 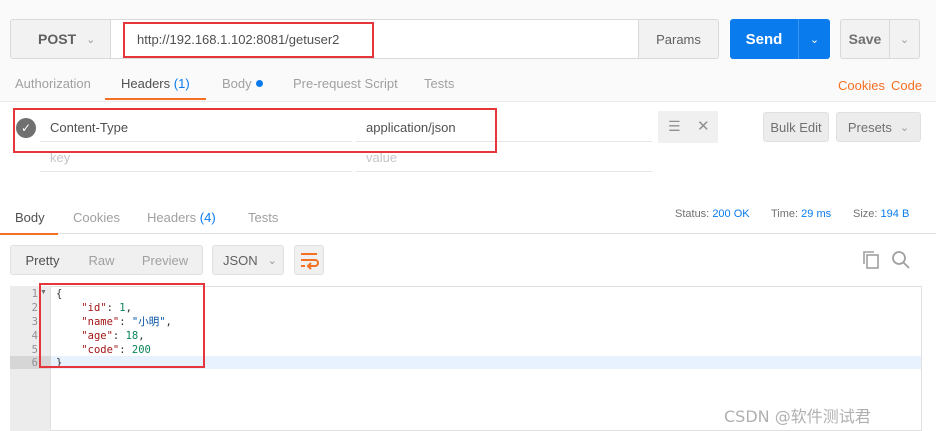 I want to click on save-dropdown-button: ⌄, so click(x=904, y=39).